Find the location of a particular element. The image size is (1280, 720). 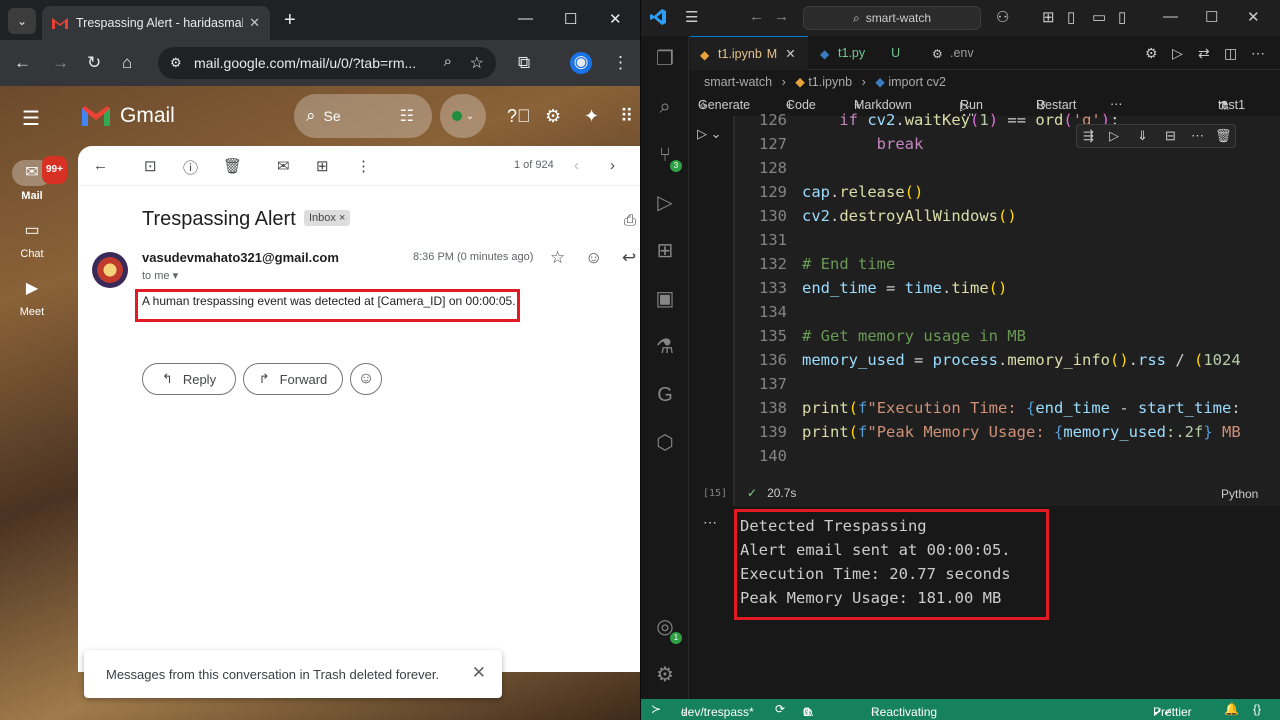

star-icon: ☆ is located at coordinates (557, 258).